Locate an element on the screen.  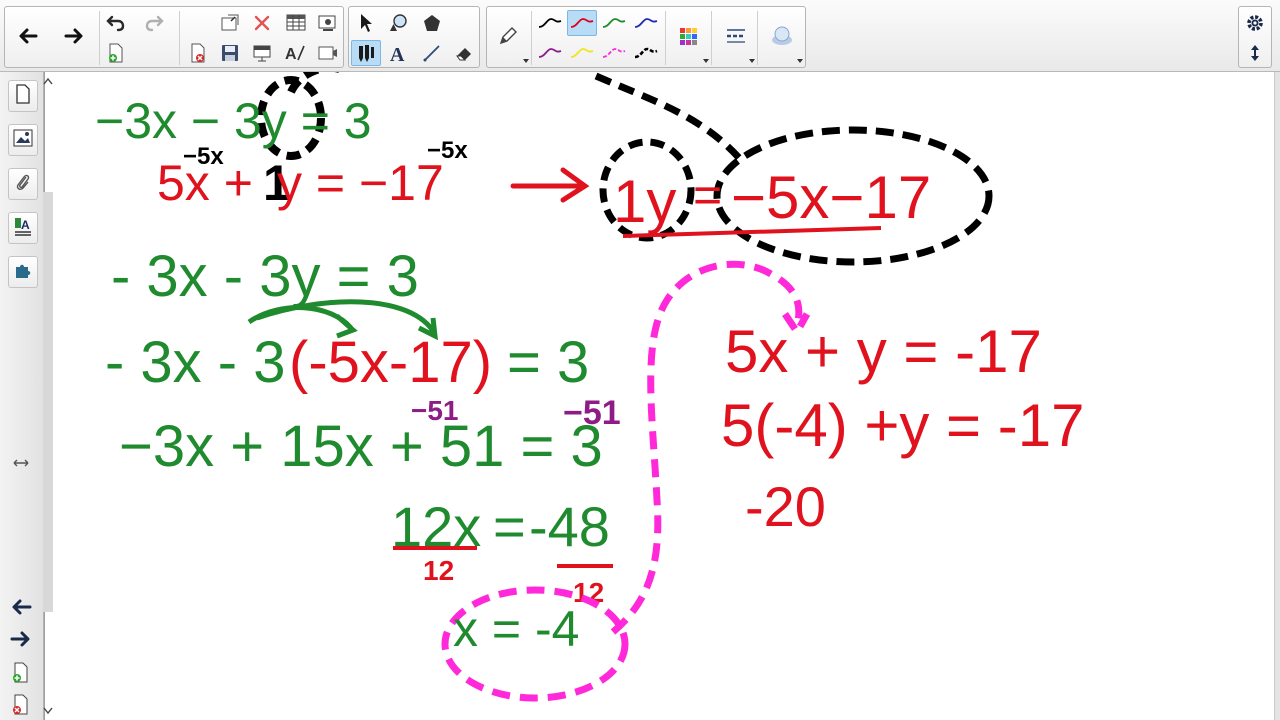
isolated-expression: −5x−17 is located at coordinates (831, 197).